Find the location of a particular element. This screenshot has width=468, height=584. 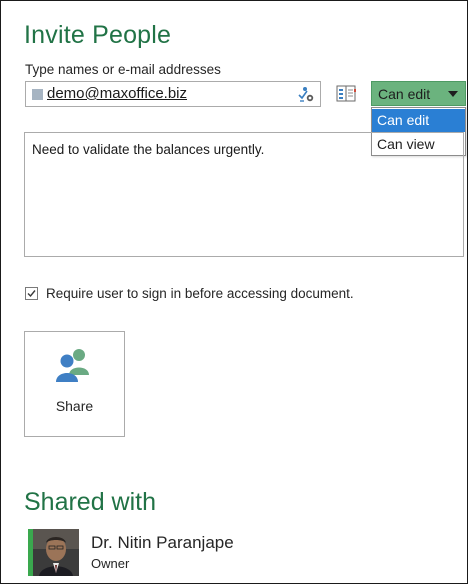

recipient-presence-icon is located at coordinates (37, 94).